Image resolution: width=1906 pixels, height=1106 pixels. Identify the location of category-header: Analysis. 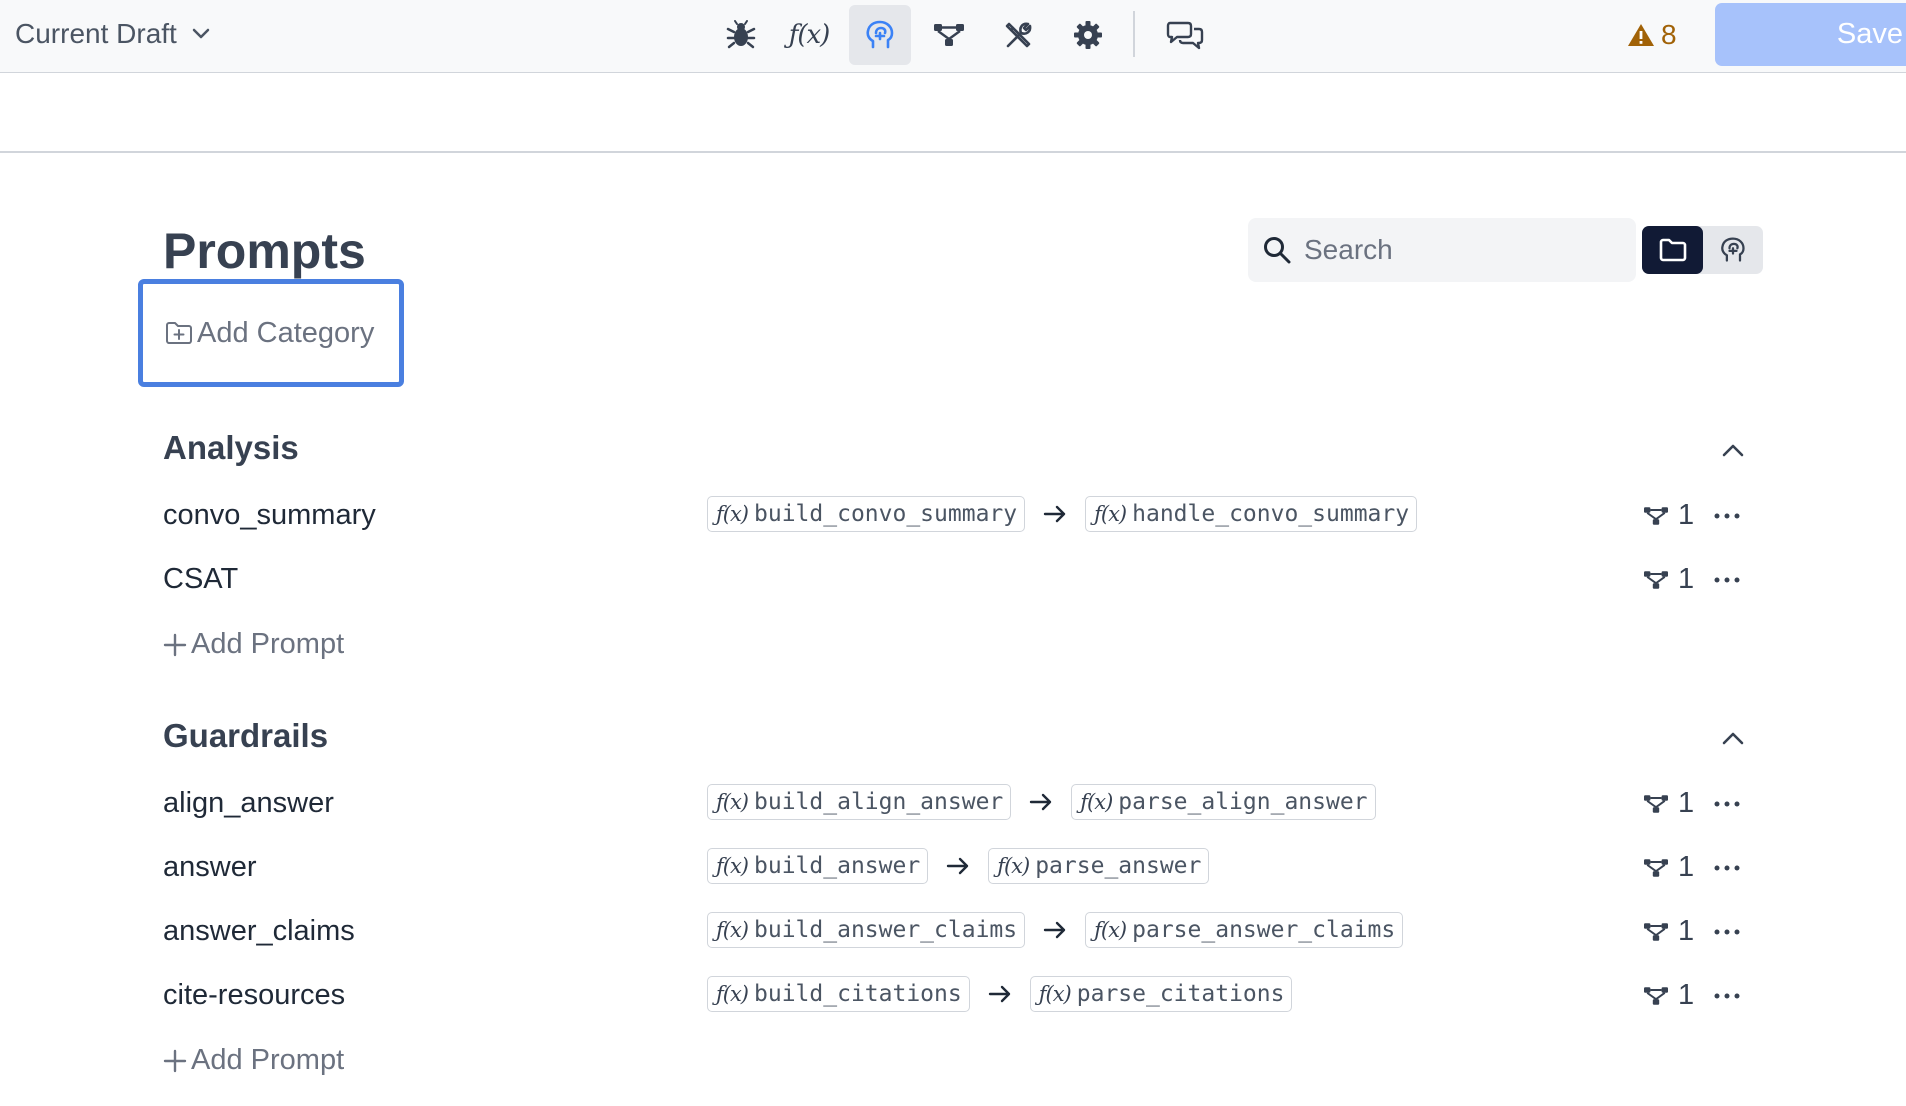
(961, 450).